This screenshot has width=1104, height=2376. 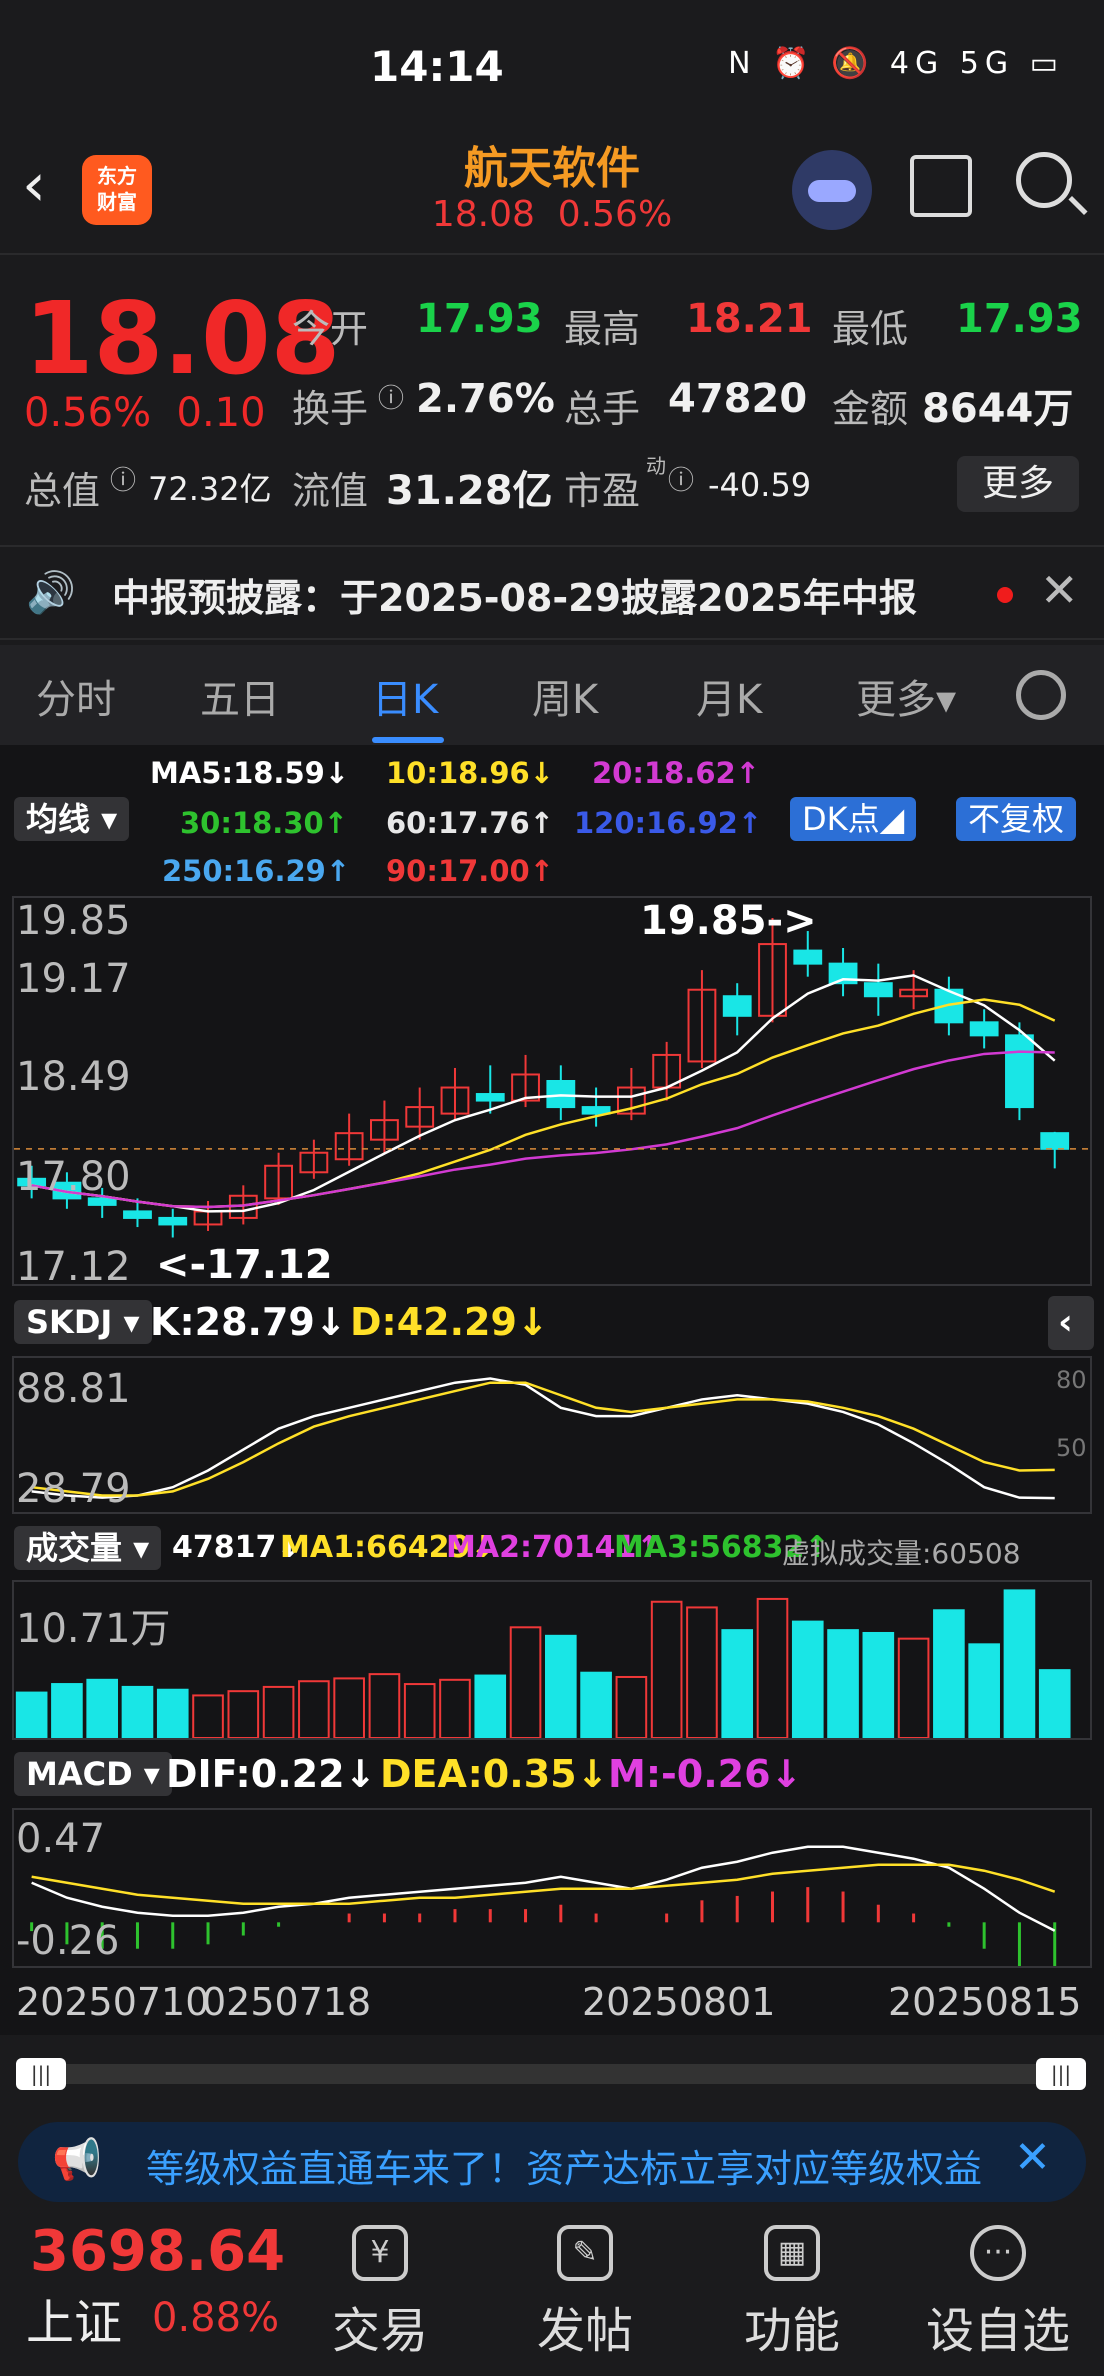 I want to click on tab-intraday: 分时, so click(x=76, y=696).